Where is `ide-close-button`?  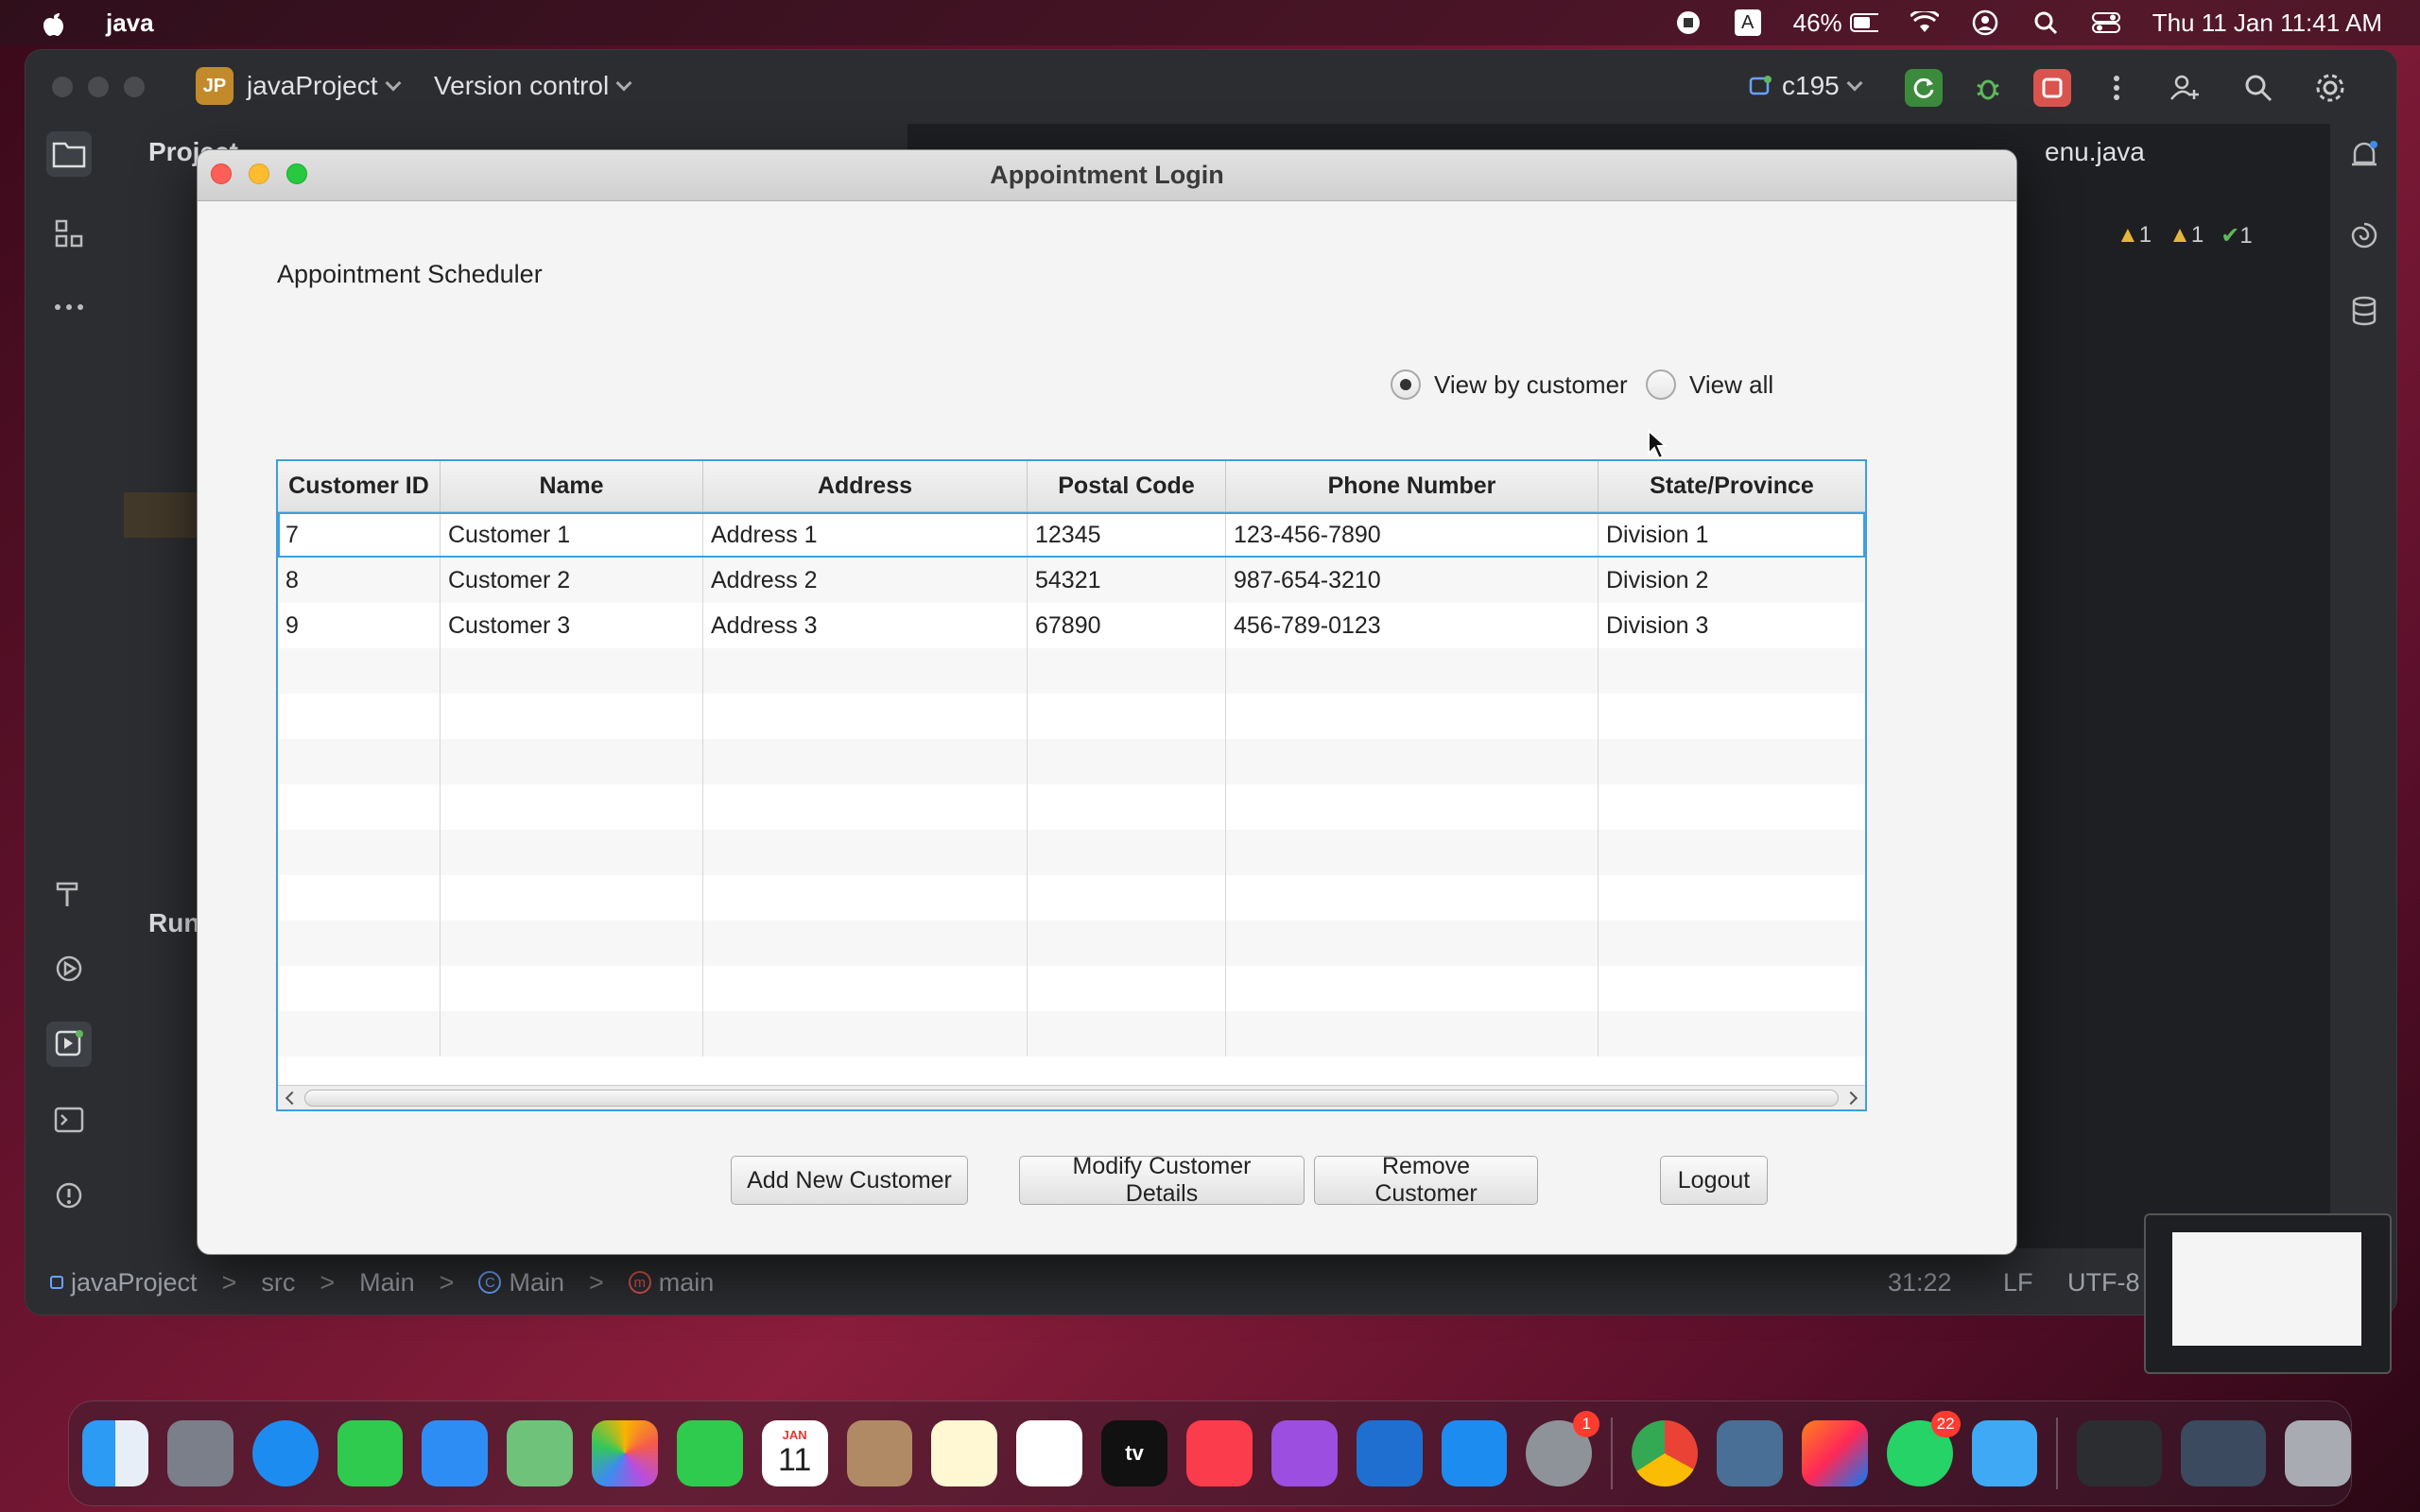
ide-close-button is located at coordinates (63, 87).